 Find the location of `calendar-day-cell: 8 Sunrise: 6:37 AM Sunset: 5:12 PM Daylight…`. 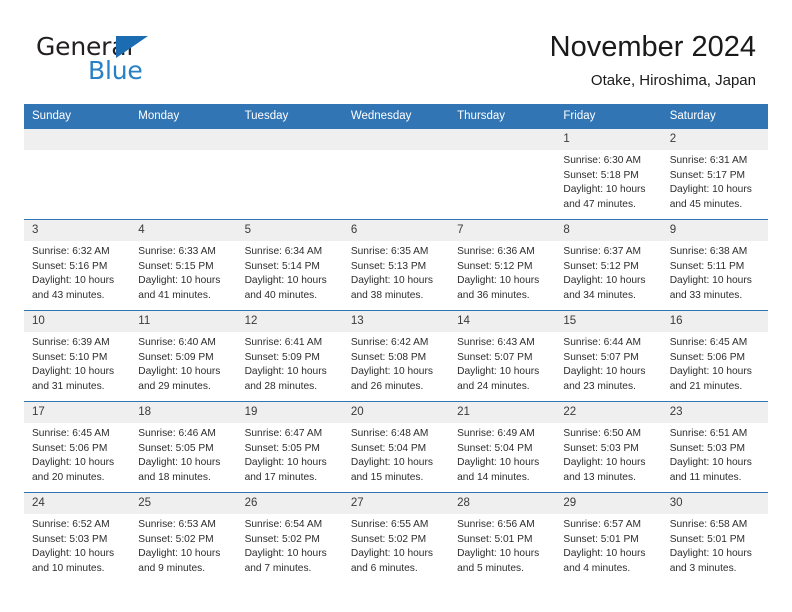

calendar-day-cell: 8 Sunrise: 6:37 AM Sunset: 5:12 PM Daylight… is located at coordinates (608, 265).